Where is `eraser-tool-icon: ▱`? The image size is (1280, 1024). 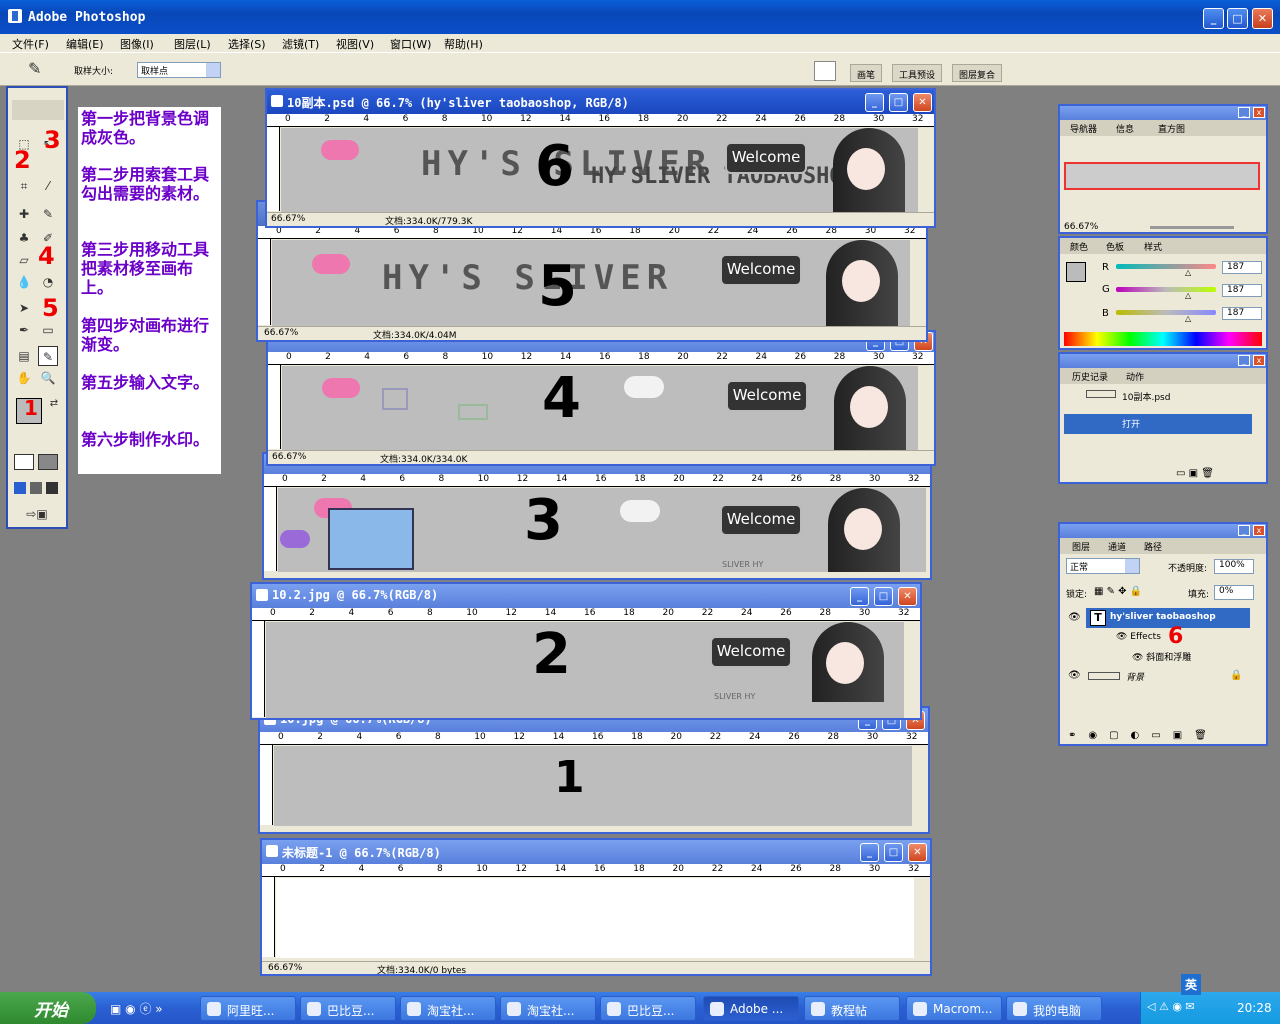
eraser-tool-icon: ▱ is located at coordinates (24, 260).